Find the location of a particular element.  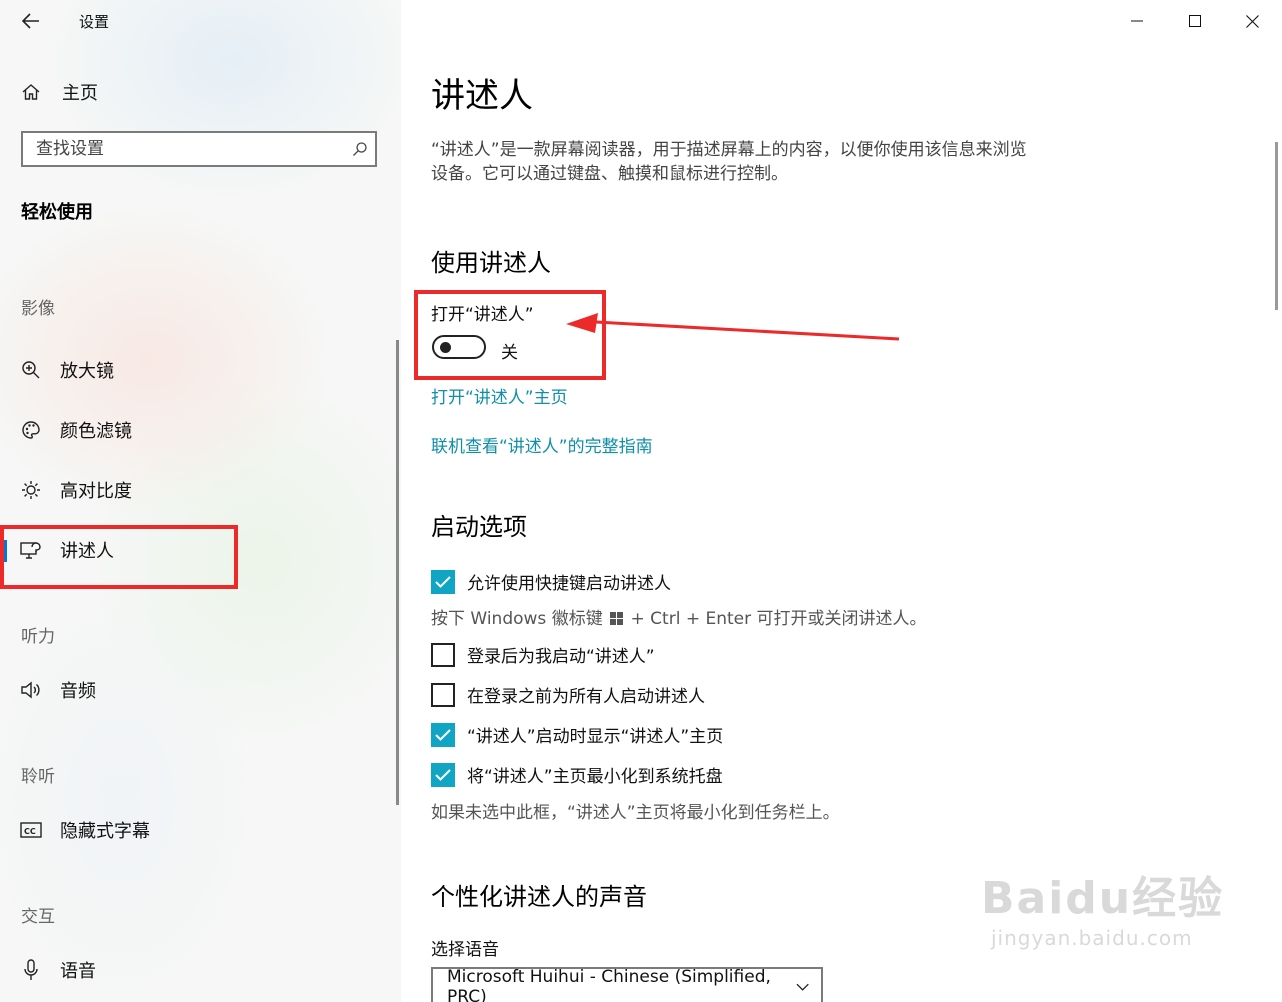

minimize-icon is located at coordinates (1137, 21).